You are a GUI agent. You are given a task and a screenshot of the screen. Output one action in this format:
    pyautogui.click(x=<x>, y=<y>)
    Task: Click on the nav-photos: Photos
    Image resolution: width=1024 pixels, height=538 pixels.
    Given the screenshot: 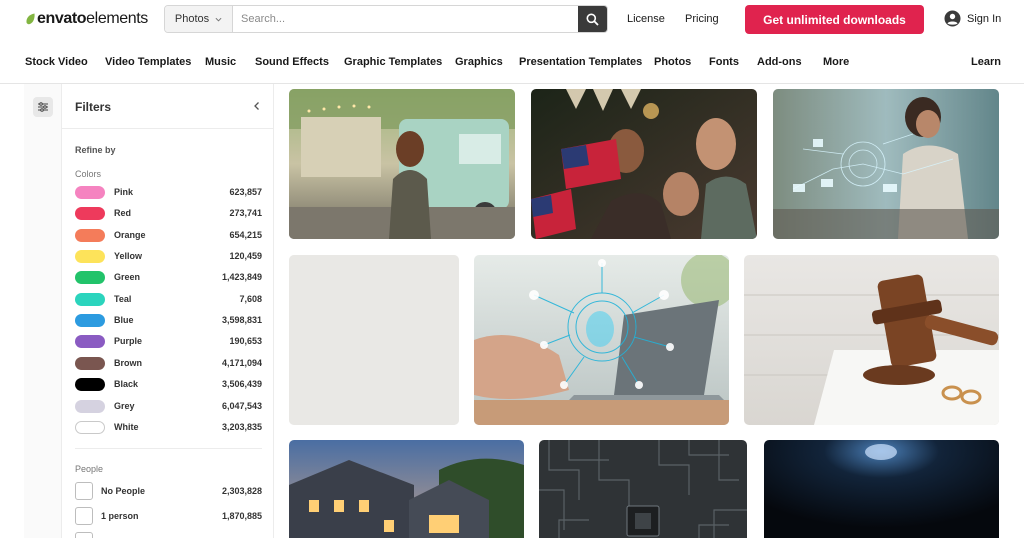 What is the action you would take?
    pyautogui.click(x=672, y=62)
    